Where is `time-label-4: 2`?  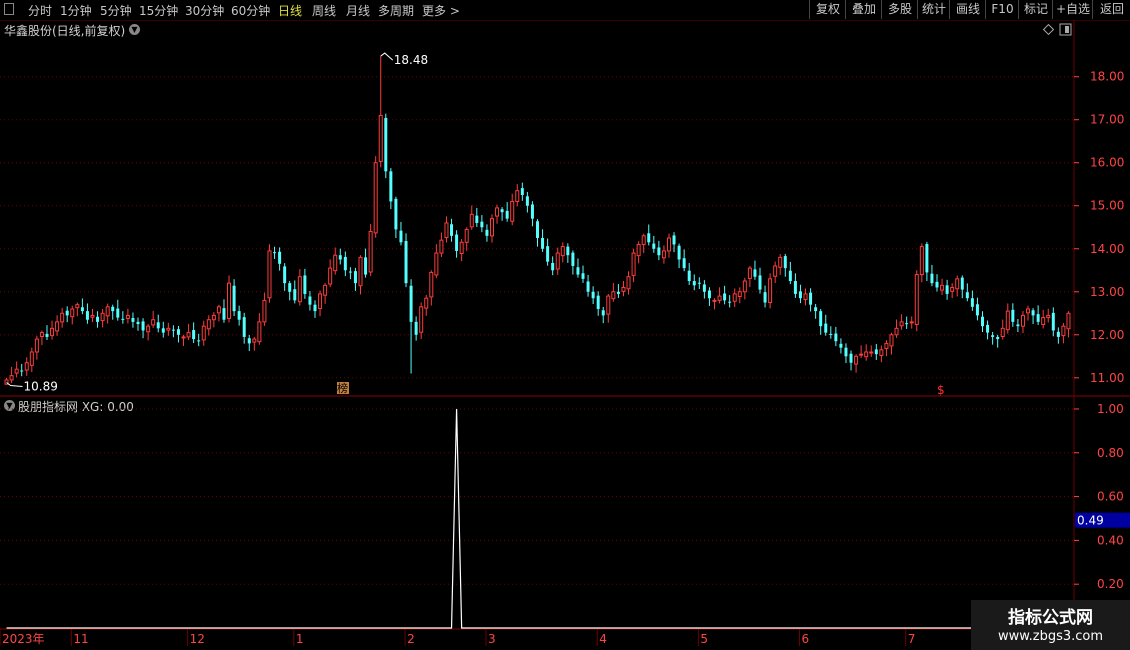 time-label-4: 2 is located at coordinates (411, 639).